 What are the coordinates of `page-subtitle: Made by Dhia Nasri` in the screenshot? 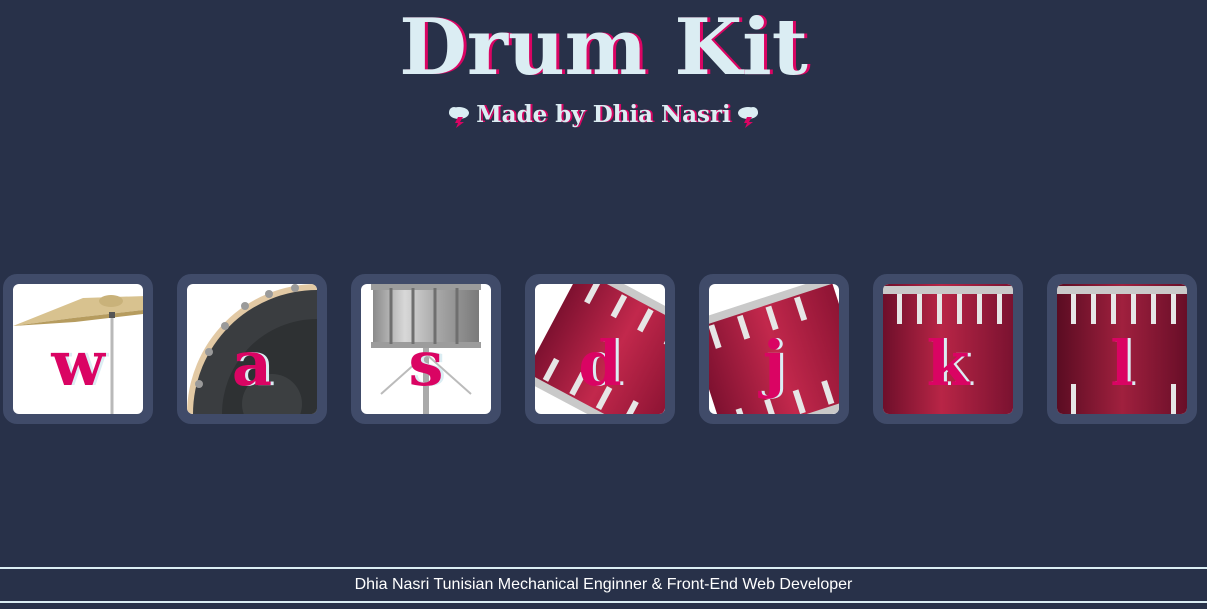 It's located at (603, 115).